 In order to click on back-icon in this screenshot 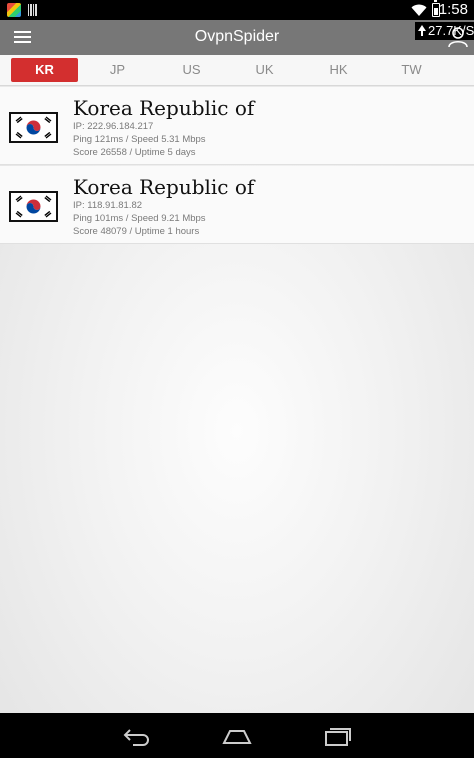, I will do `click(137, 736)`.